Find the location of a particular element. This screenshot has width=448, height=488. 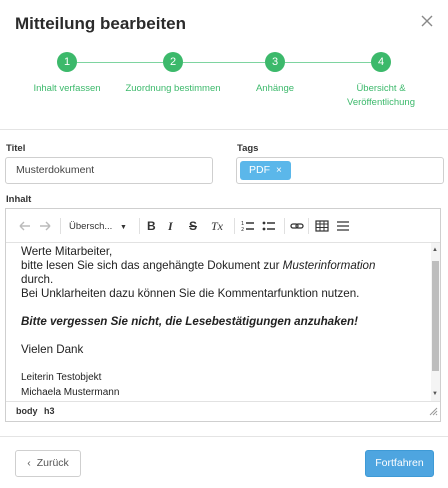

scroll-down-icon: ▼ is located at coordinates (435, 394).